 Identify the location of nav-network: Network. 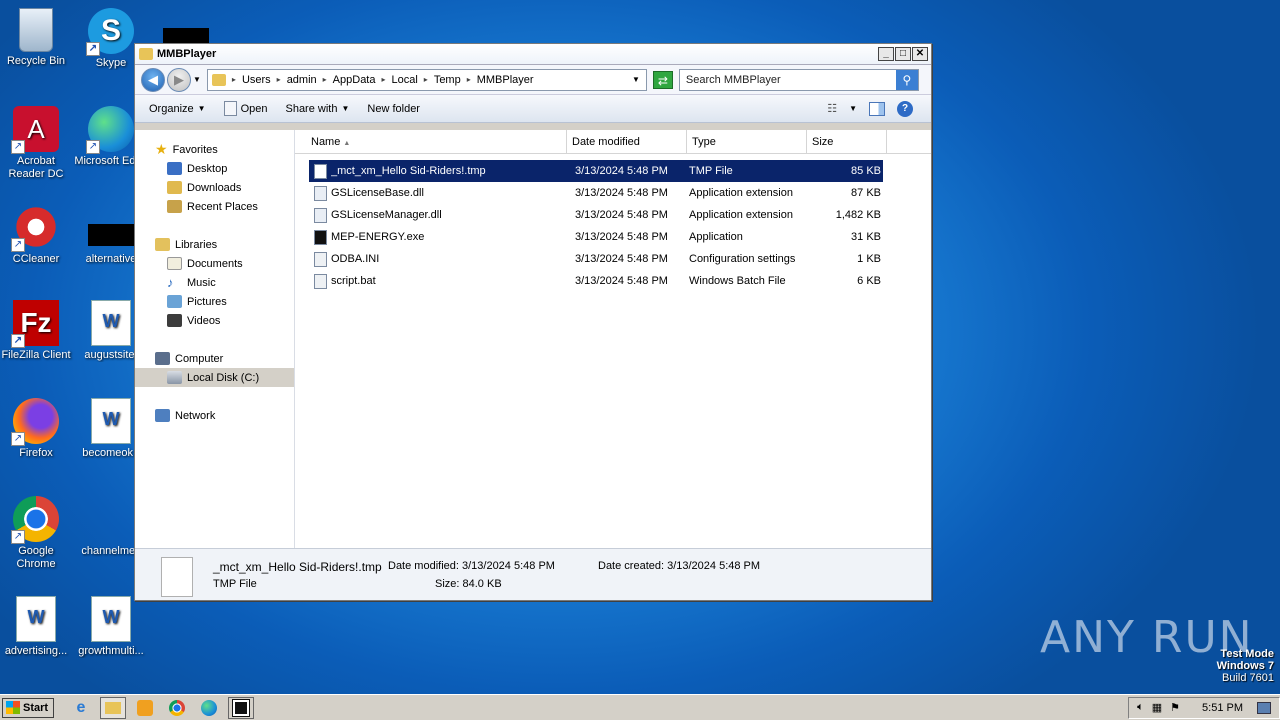
(214, 415).